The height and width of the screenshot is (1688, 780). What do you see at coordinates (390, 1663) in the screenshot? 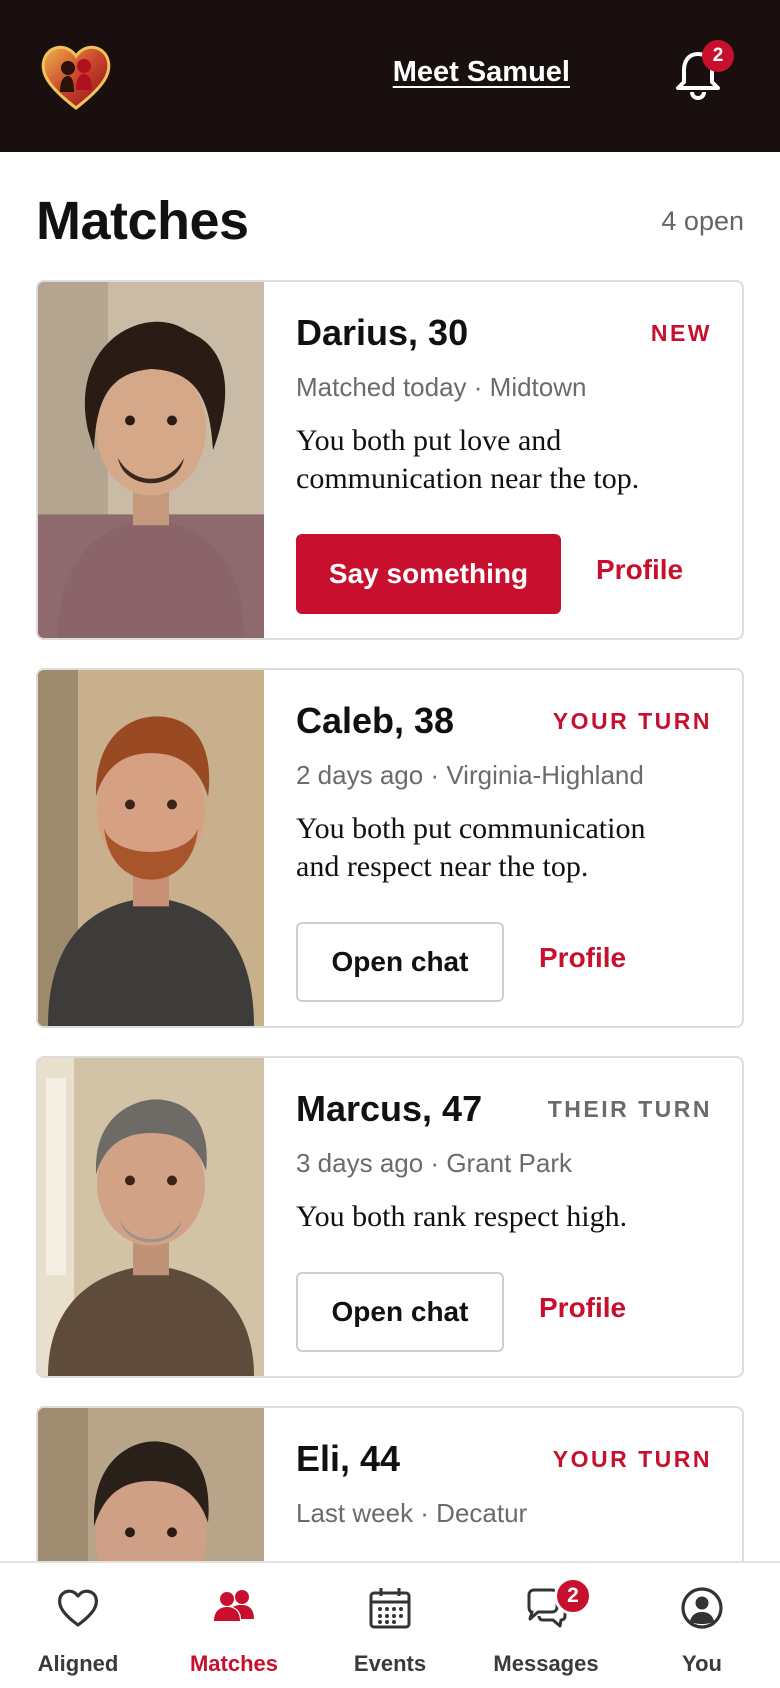
I see `nav-label: Events` at bounding box center [390, 1663].